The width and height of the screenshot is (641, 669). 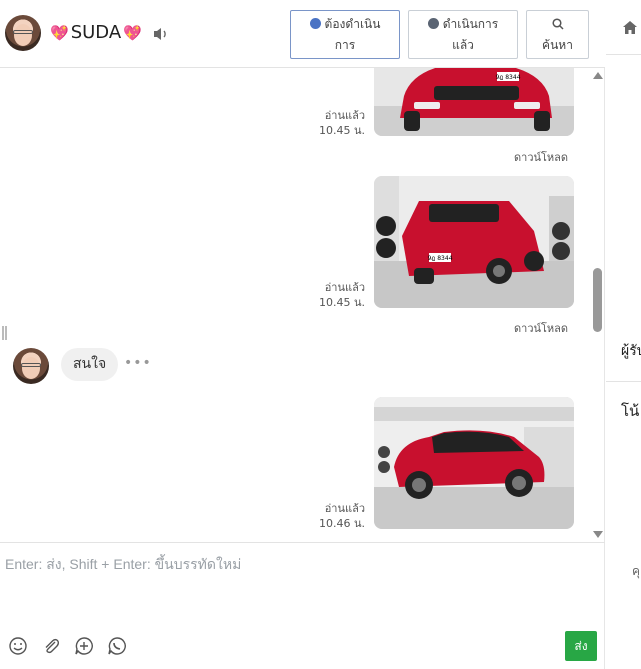 What do you see at coordinates (18, 646) in the screenshot?
I see `emoji-icon` at bounding box center [18, 646].